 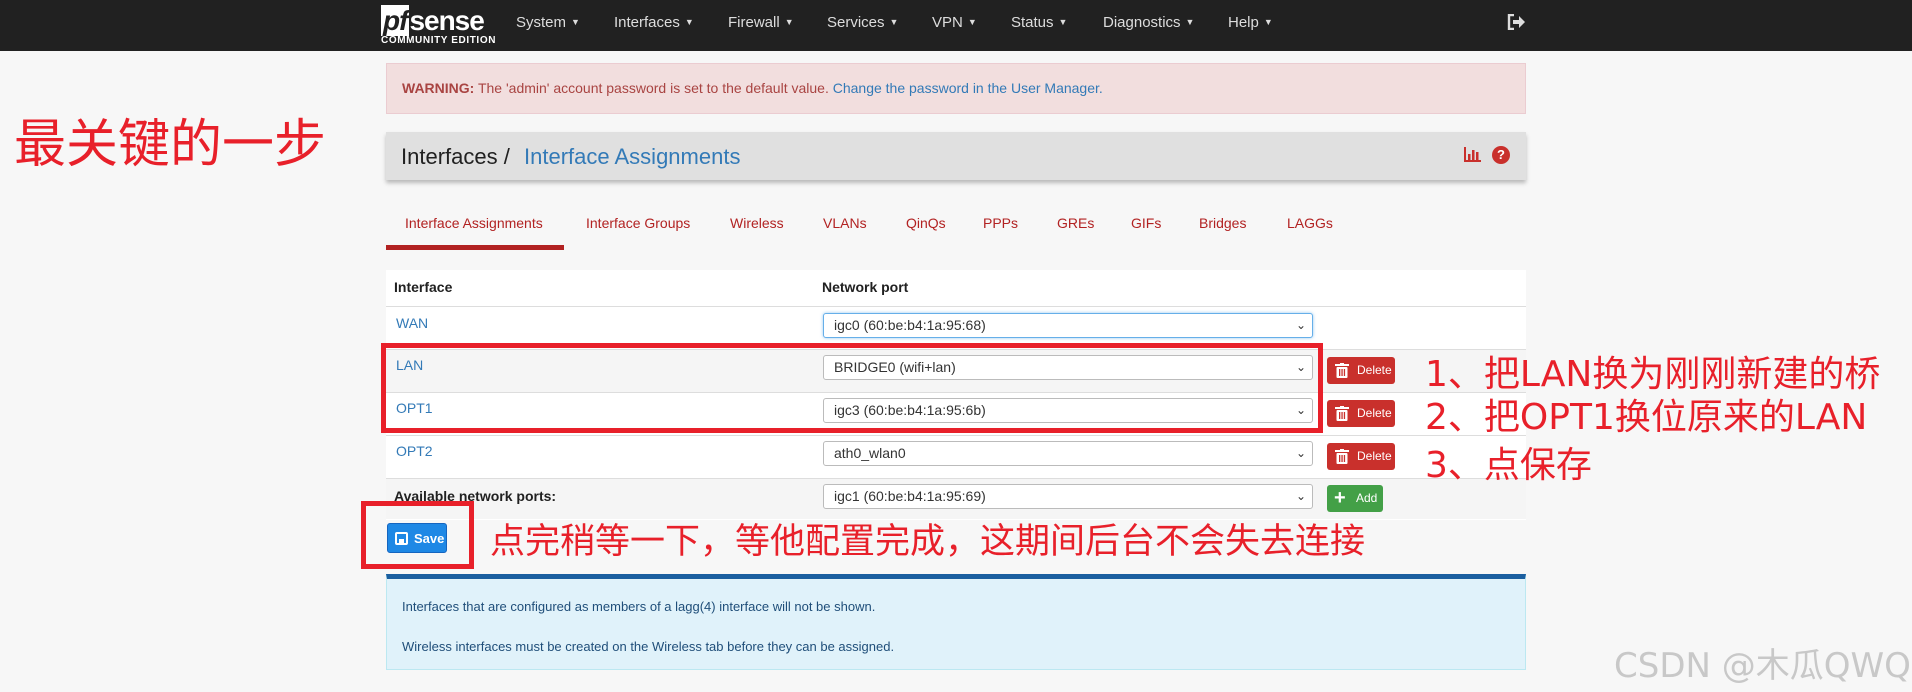 I want to click on tab-gres: GREs, so click(x=1075, y=223).